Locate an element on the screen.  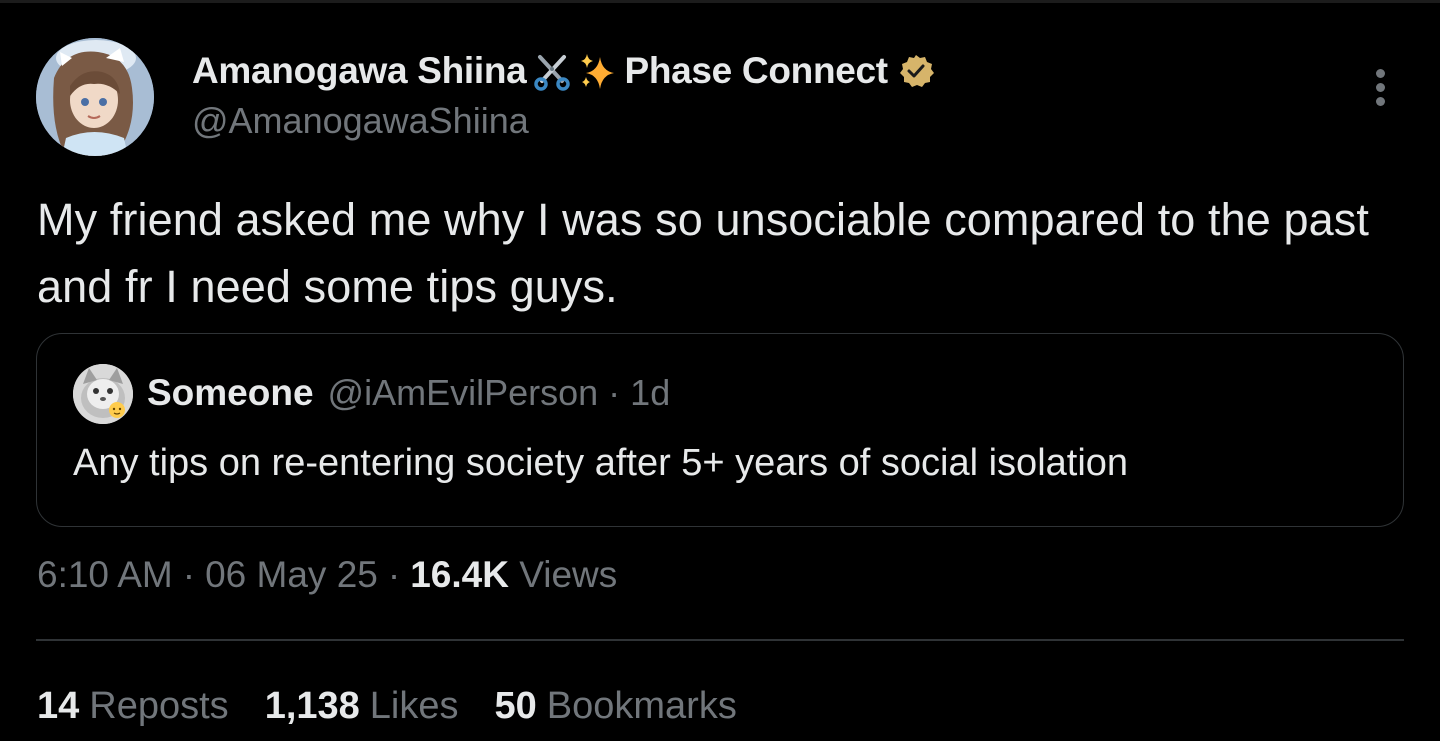
likes-label: Likes is located at coordinates (414, 706).